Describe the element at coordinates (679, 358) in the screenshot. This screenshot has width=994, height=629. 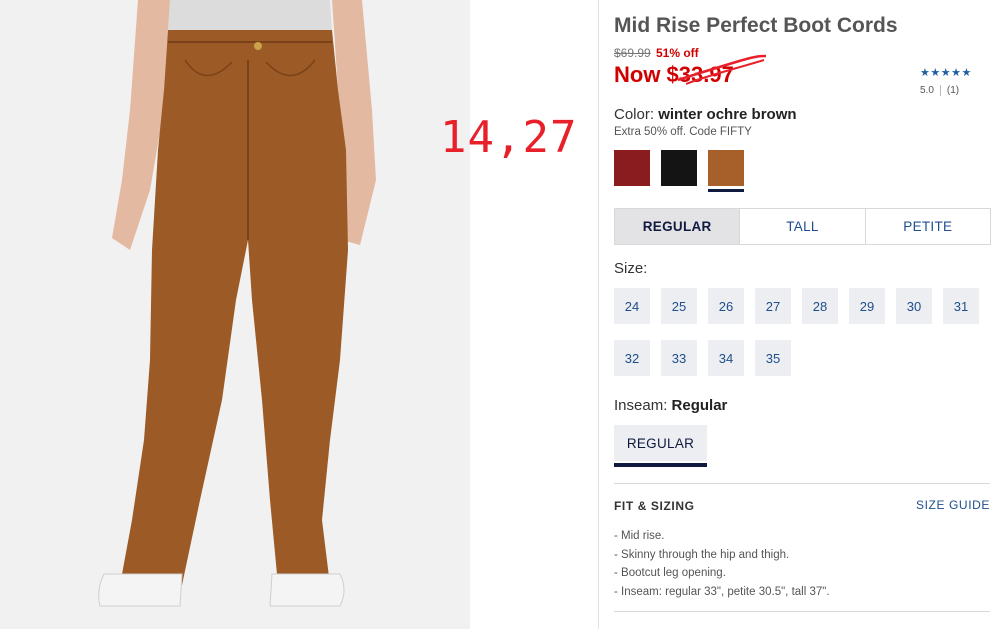
I see `size-option-33: 33` at that location.